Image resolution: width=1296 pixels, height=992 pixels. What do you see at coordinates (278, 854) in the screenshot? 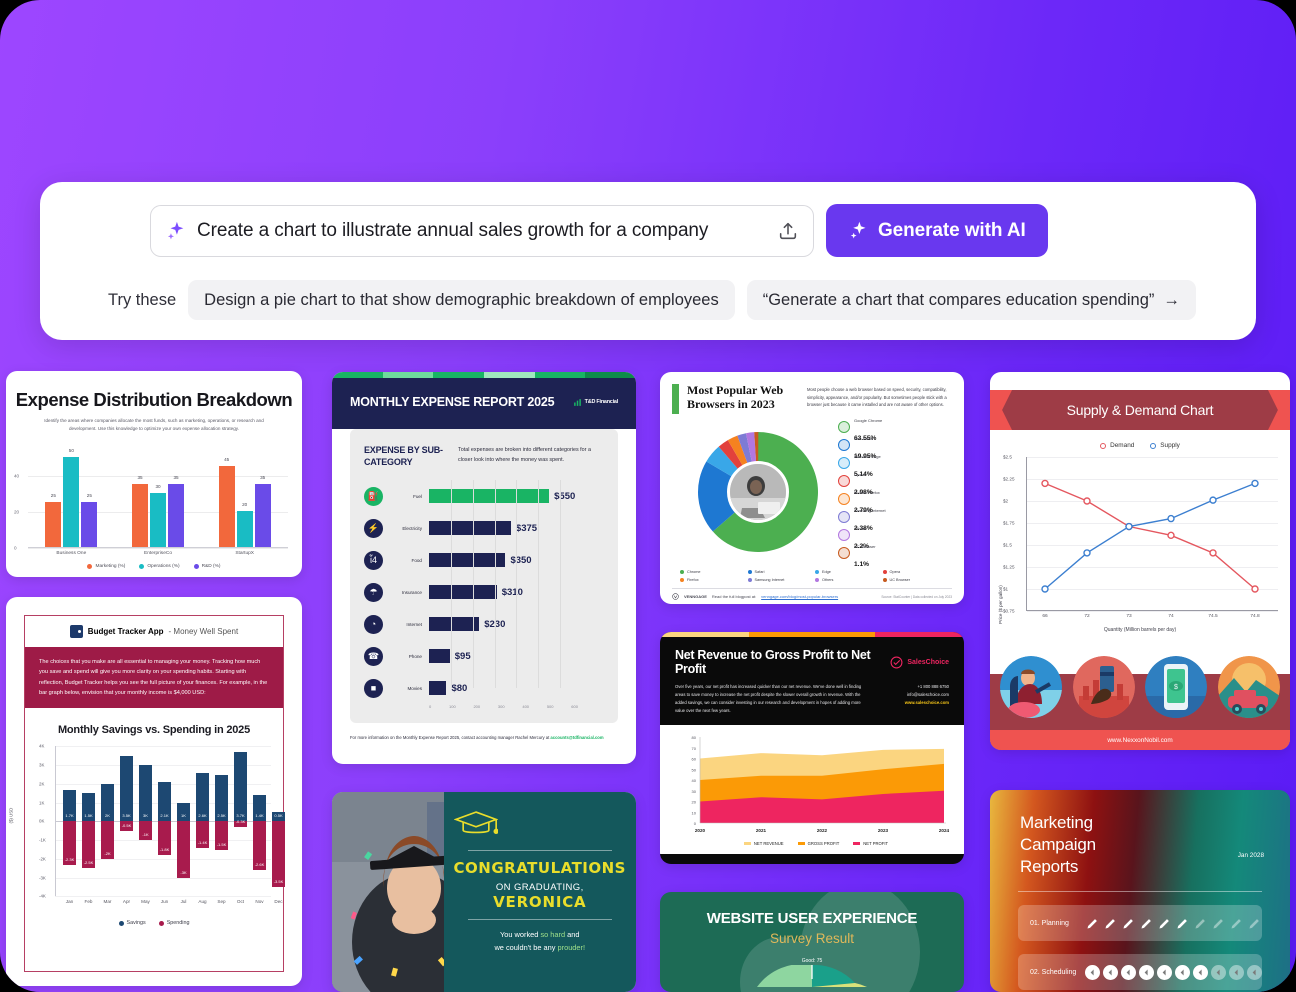
I see `spending-bar: -3.5K` at bounding box center [278, 854].